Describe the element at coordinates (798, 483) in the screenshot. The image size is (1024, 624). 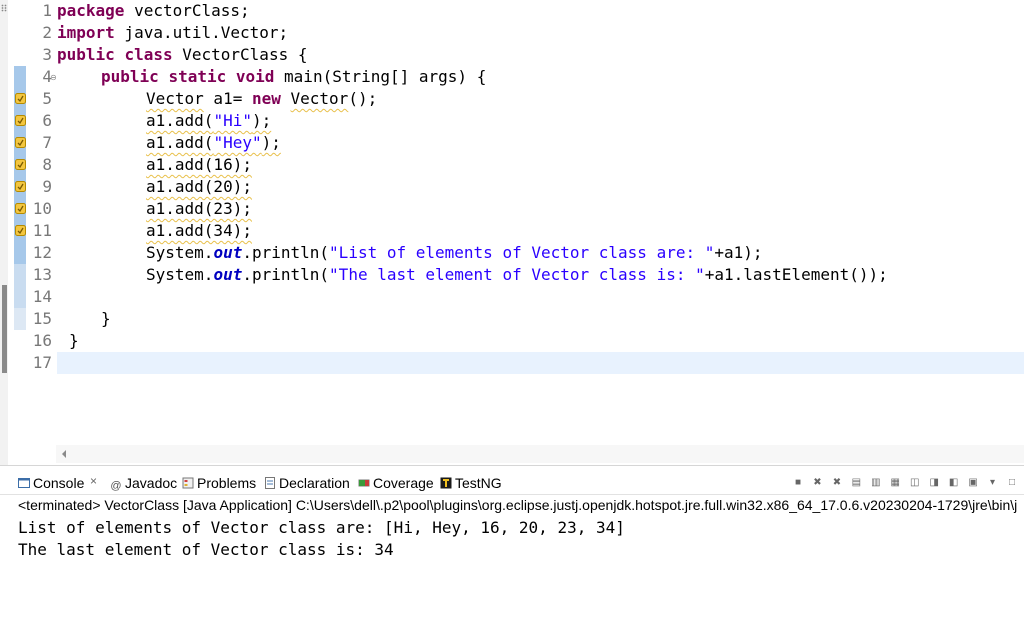
I see `terminate-icon: ■` at that location.